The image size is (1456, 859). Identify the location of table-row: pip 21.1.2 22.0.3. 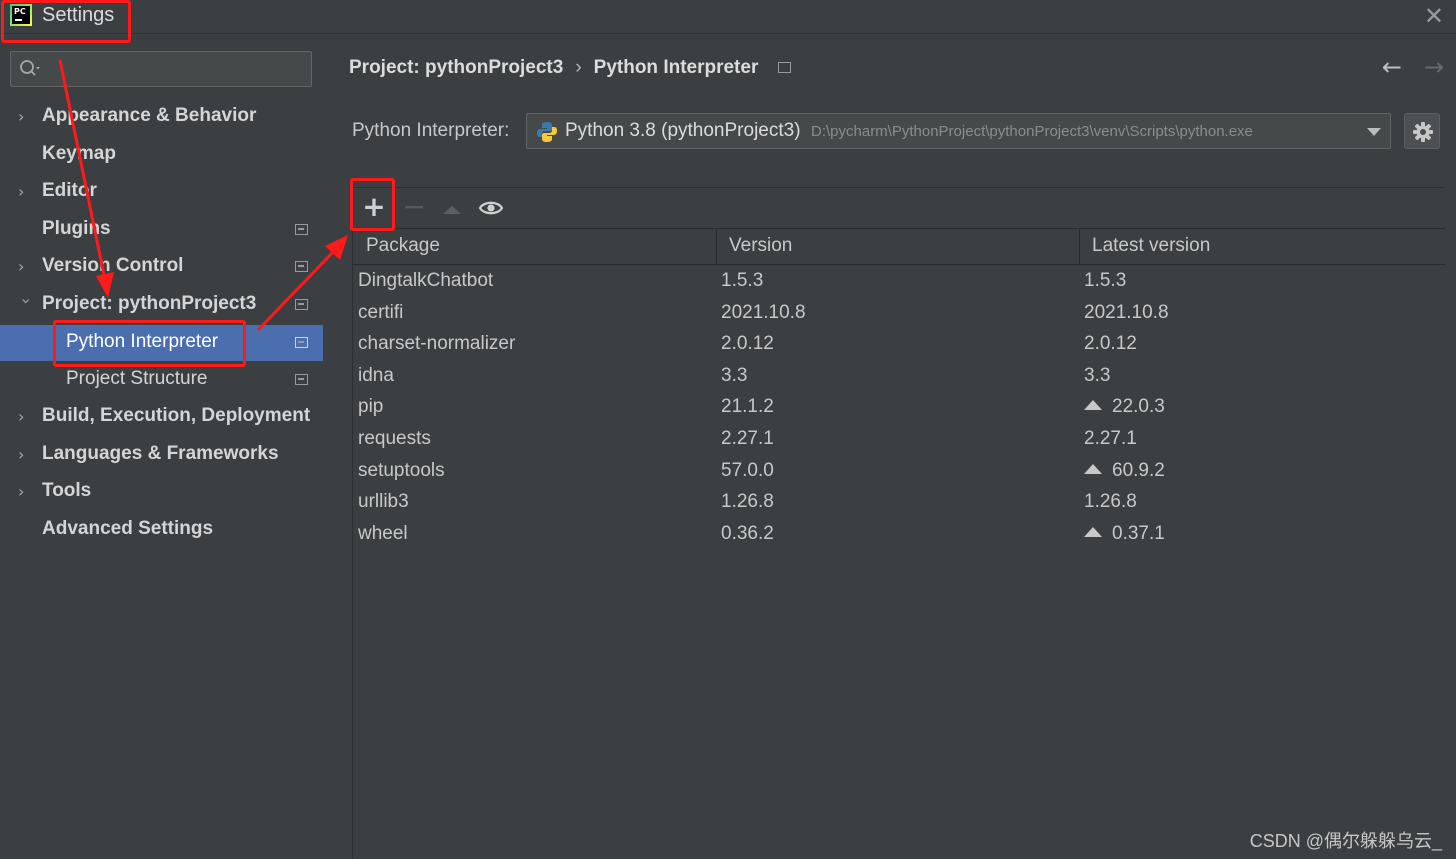
(899, 407).